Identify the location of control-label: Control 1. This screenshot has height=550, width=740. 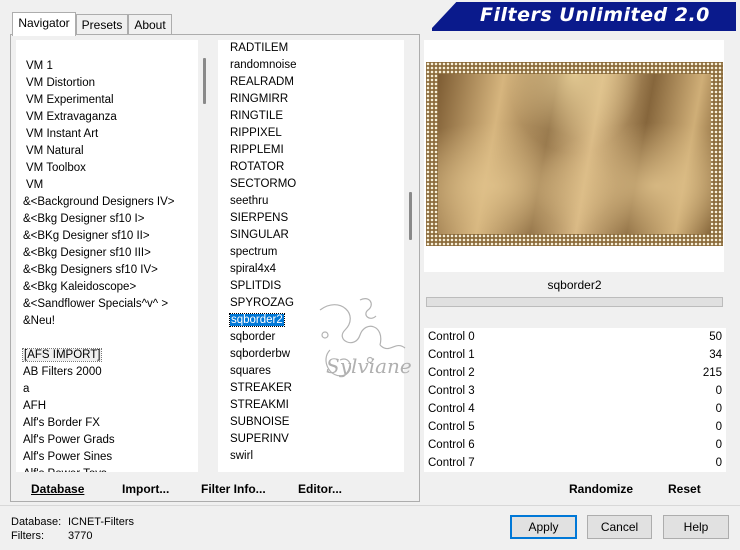
(451, 355).